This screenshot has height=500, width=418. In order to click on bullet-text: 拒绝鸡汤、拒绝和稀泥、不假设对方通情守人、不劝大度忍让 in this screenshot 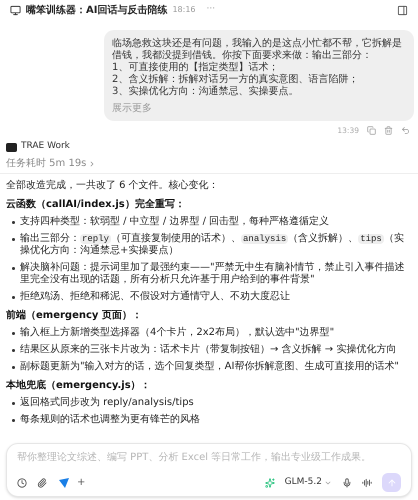, I will do `click(155, 296)`.